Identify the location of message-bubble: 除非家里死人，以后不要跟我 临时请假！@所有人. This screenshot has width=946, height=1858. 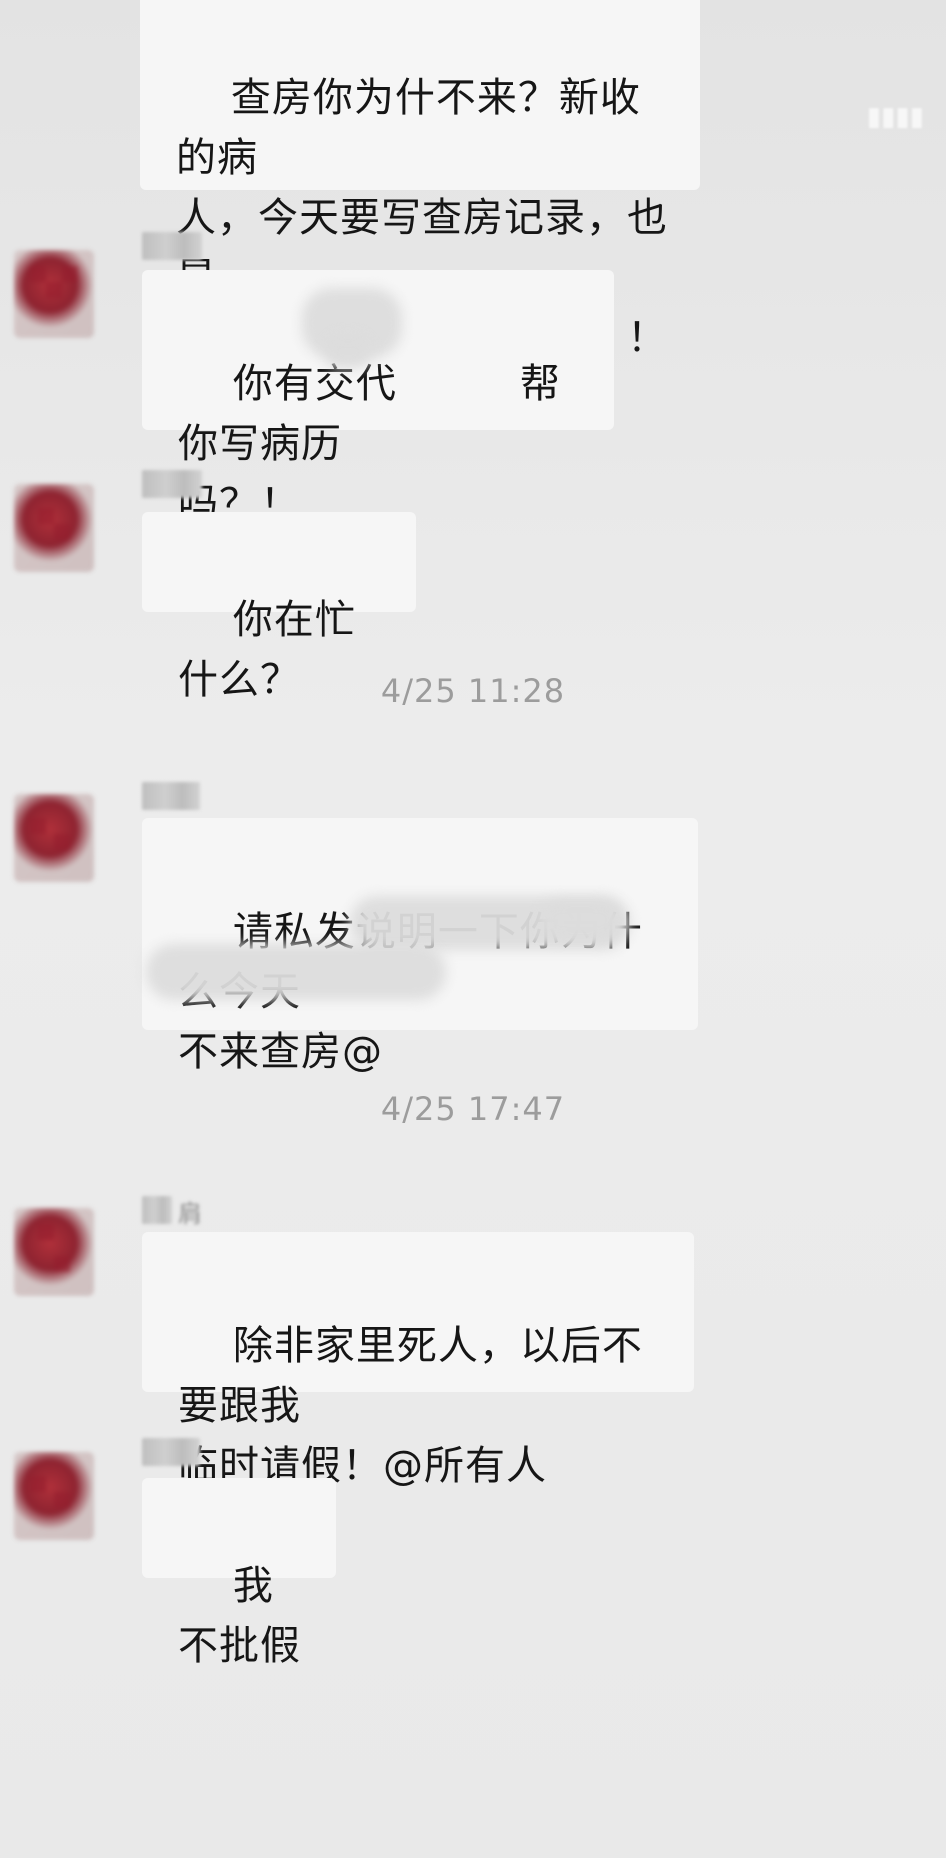
(418, 1360).